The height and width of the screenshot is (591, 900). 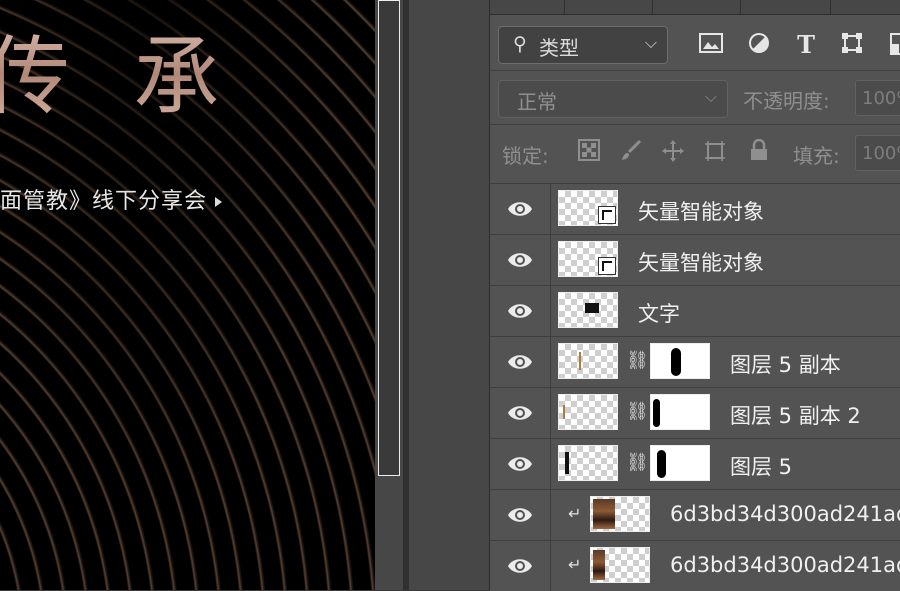 I want to click on canvas-scrollbar, so click(x=389, y=295).